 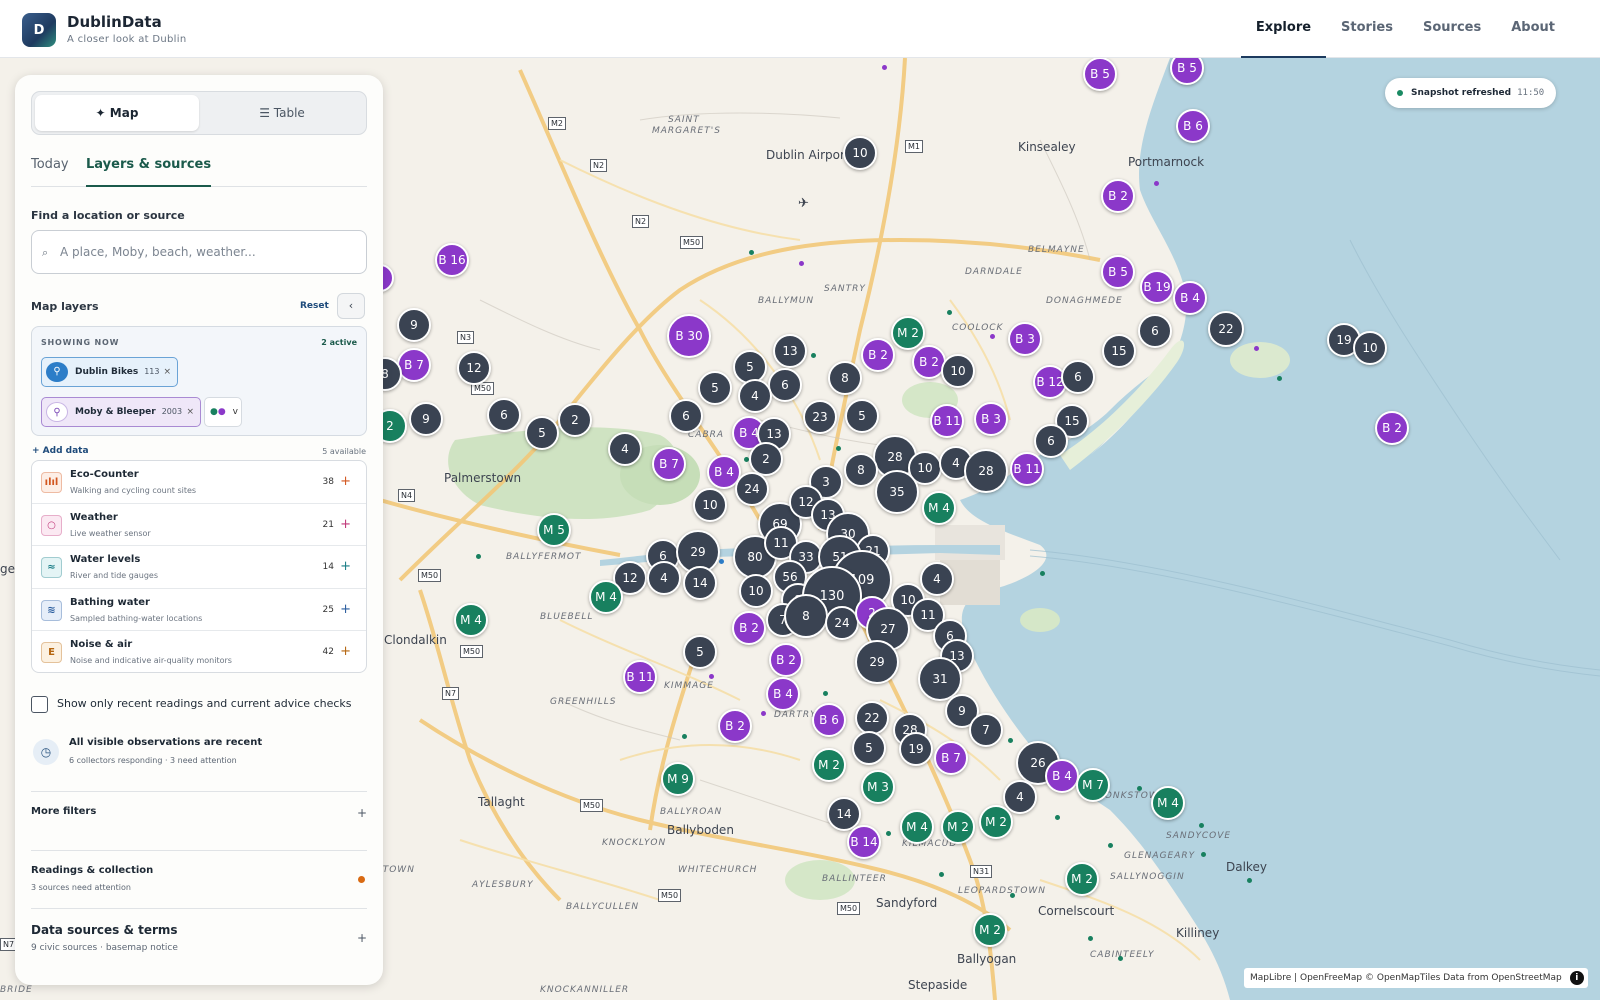 I want to click on recent-only-checkbox, so click(x=39, y=704).